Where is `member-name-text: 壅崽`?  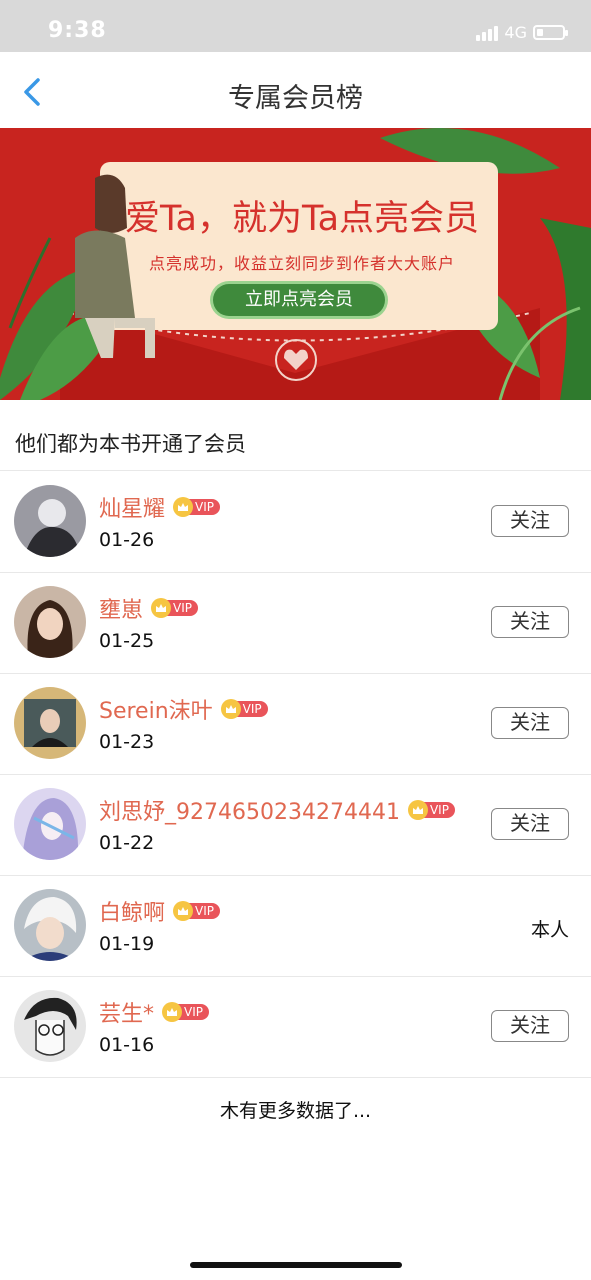 member-name-text: 壅崽 is located at coordinates (121, 610).